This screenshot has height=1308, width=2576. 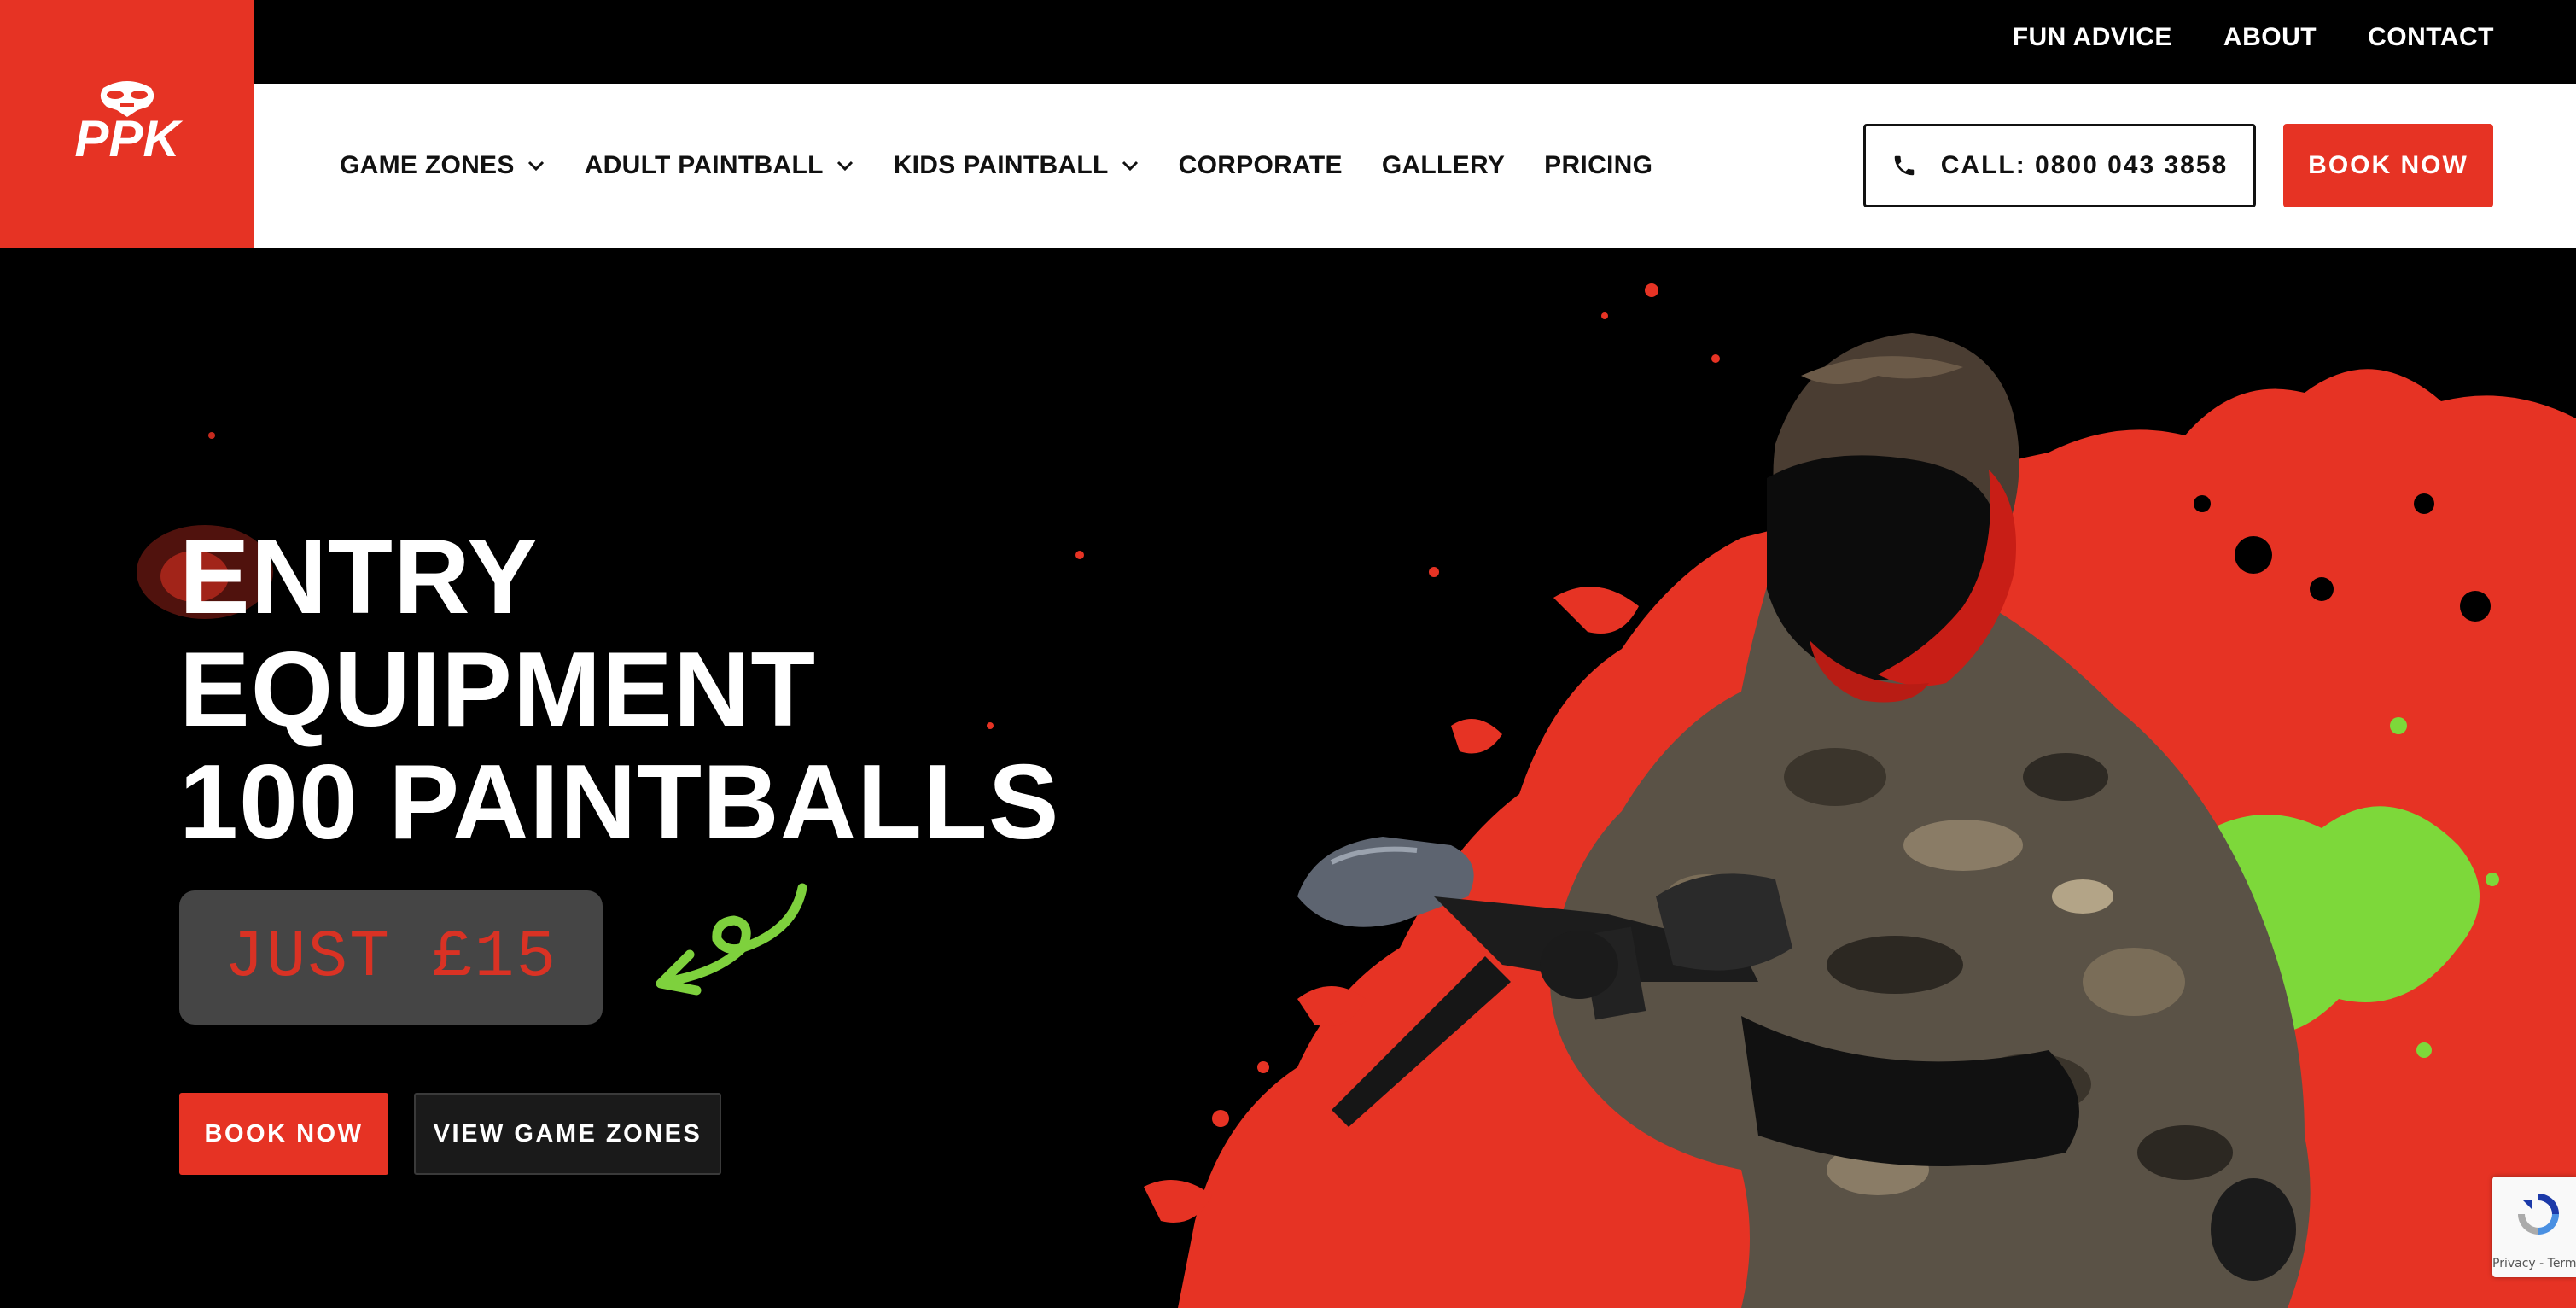 I want to click on nav-item-label: CORPORATE, so click(x=1260, y=165).